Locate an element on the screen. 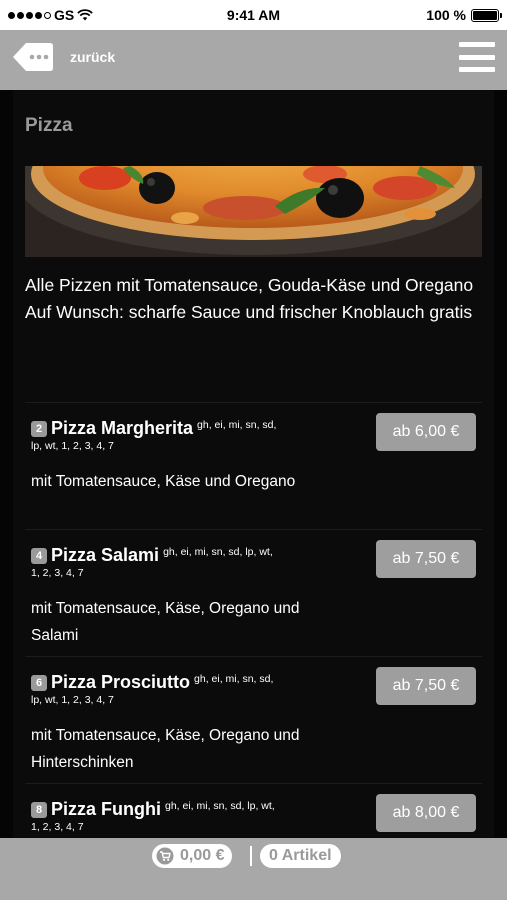 The width and height of the screenshot is (507, 900). price-button: ab 6,00 € is located at coordinates (426, 432).